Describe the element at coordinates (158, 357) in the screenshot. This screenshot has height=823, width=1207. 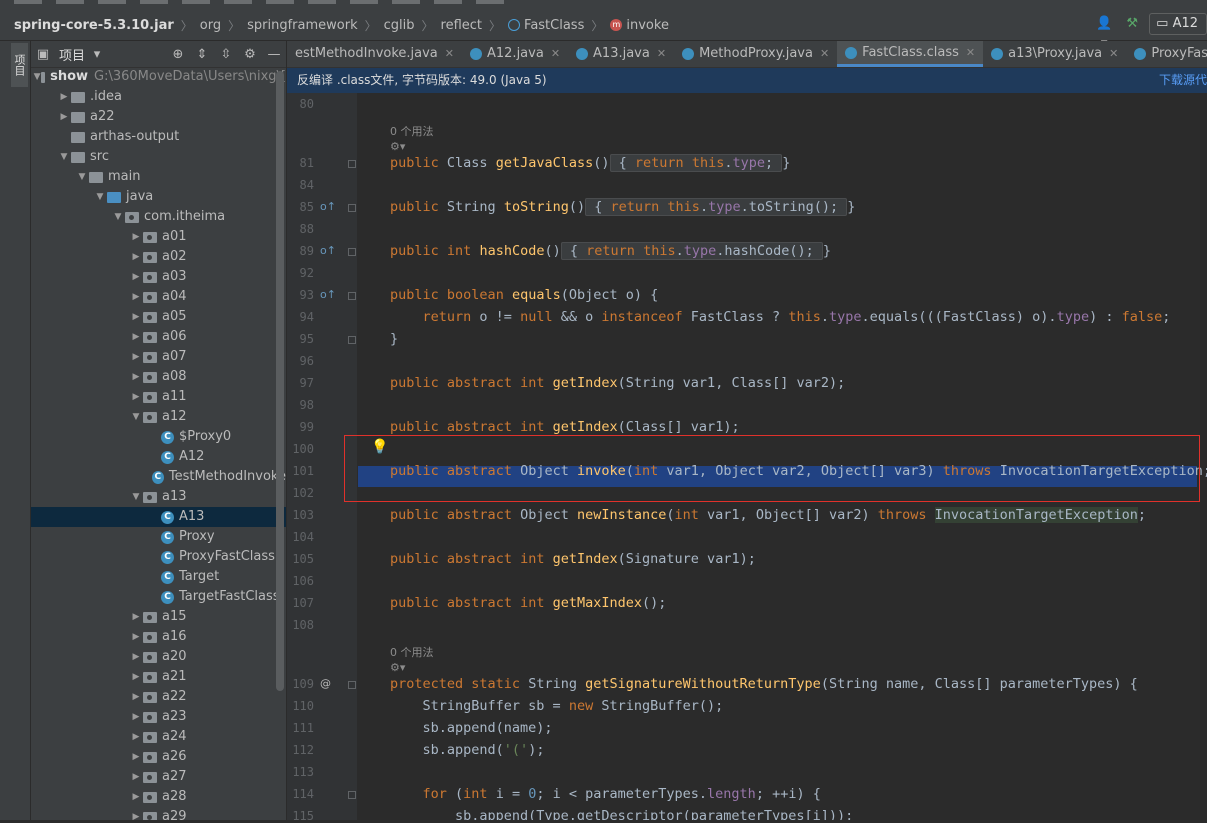
I see `tree-folder-item: ▶ a07` at that location.